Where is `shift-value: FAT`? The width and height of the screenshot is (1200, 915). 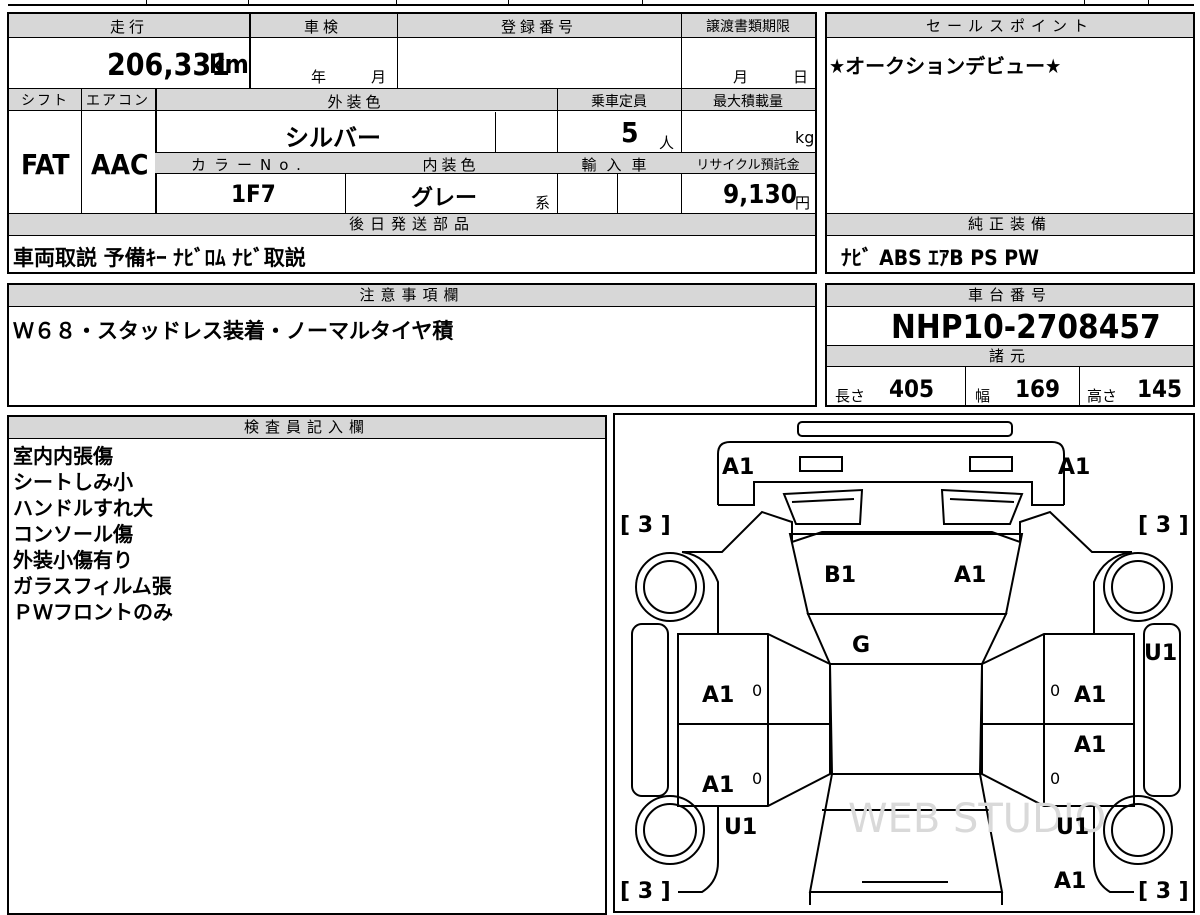
shift-value: FAT is located at coordinates (45, 164).